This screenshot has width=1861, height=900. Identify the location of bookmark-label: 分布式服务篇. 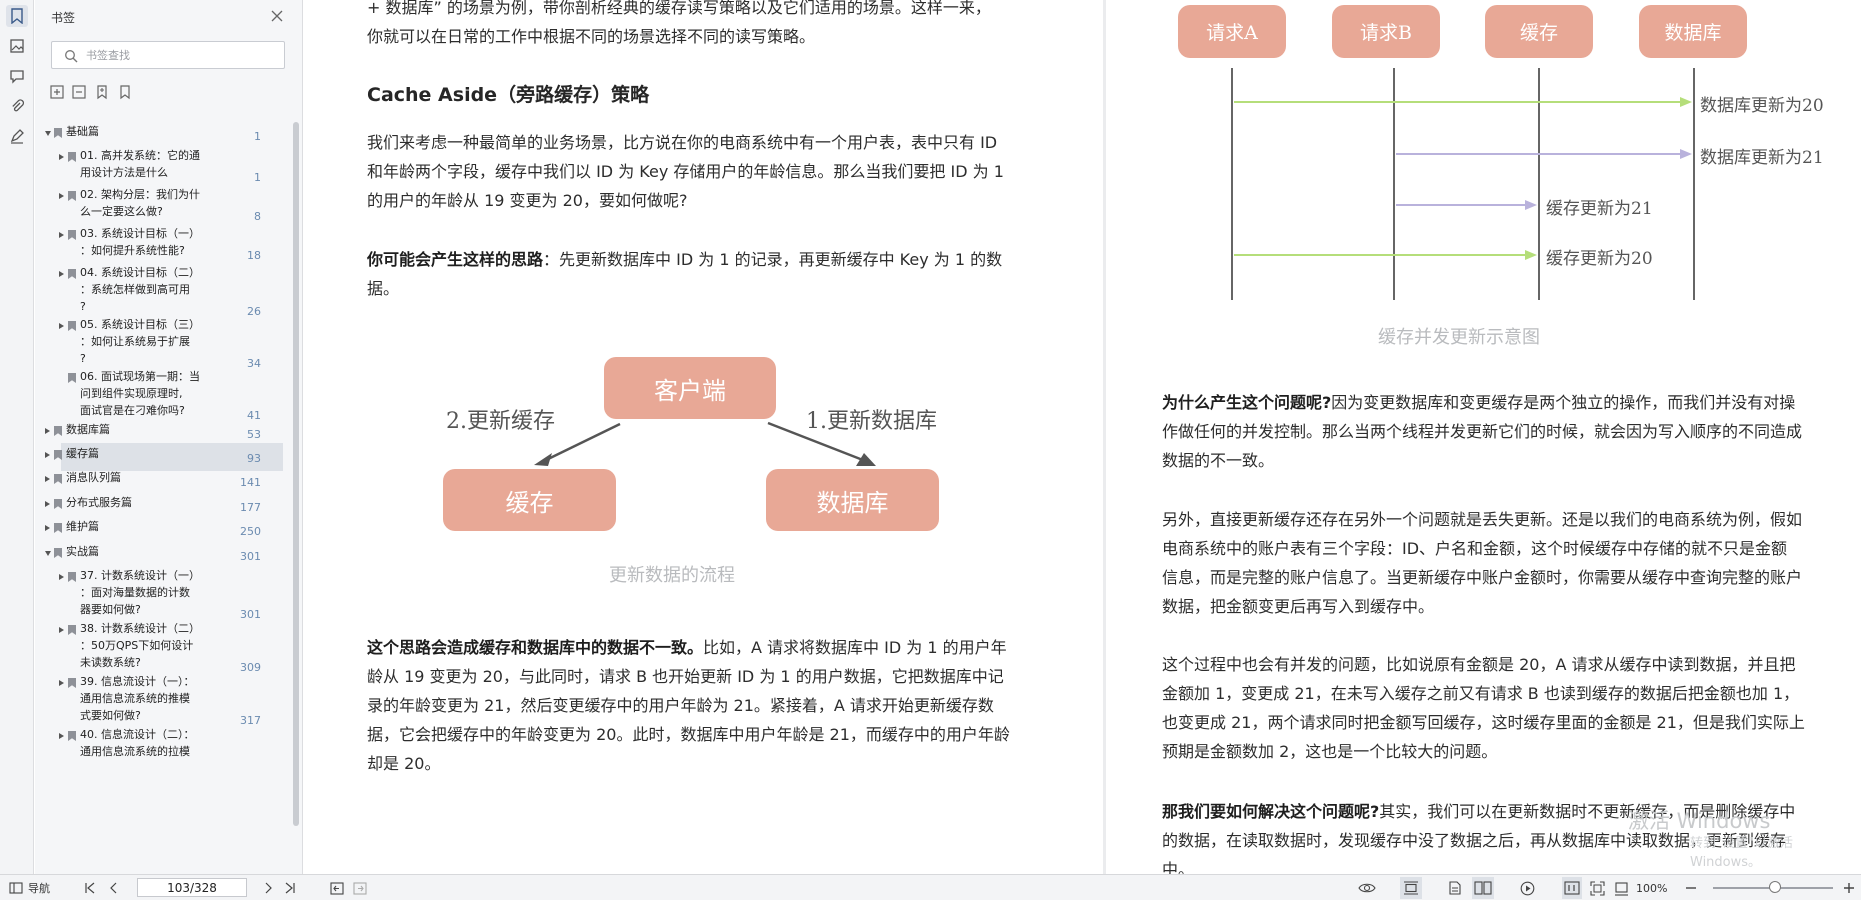
(99, 502).